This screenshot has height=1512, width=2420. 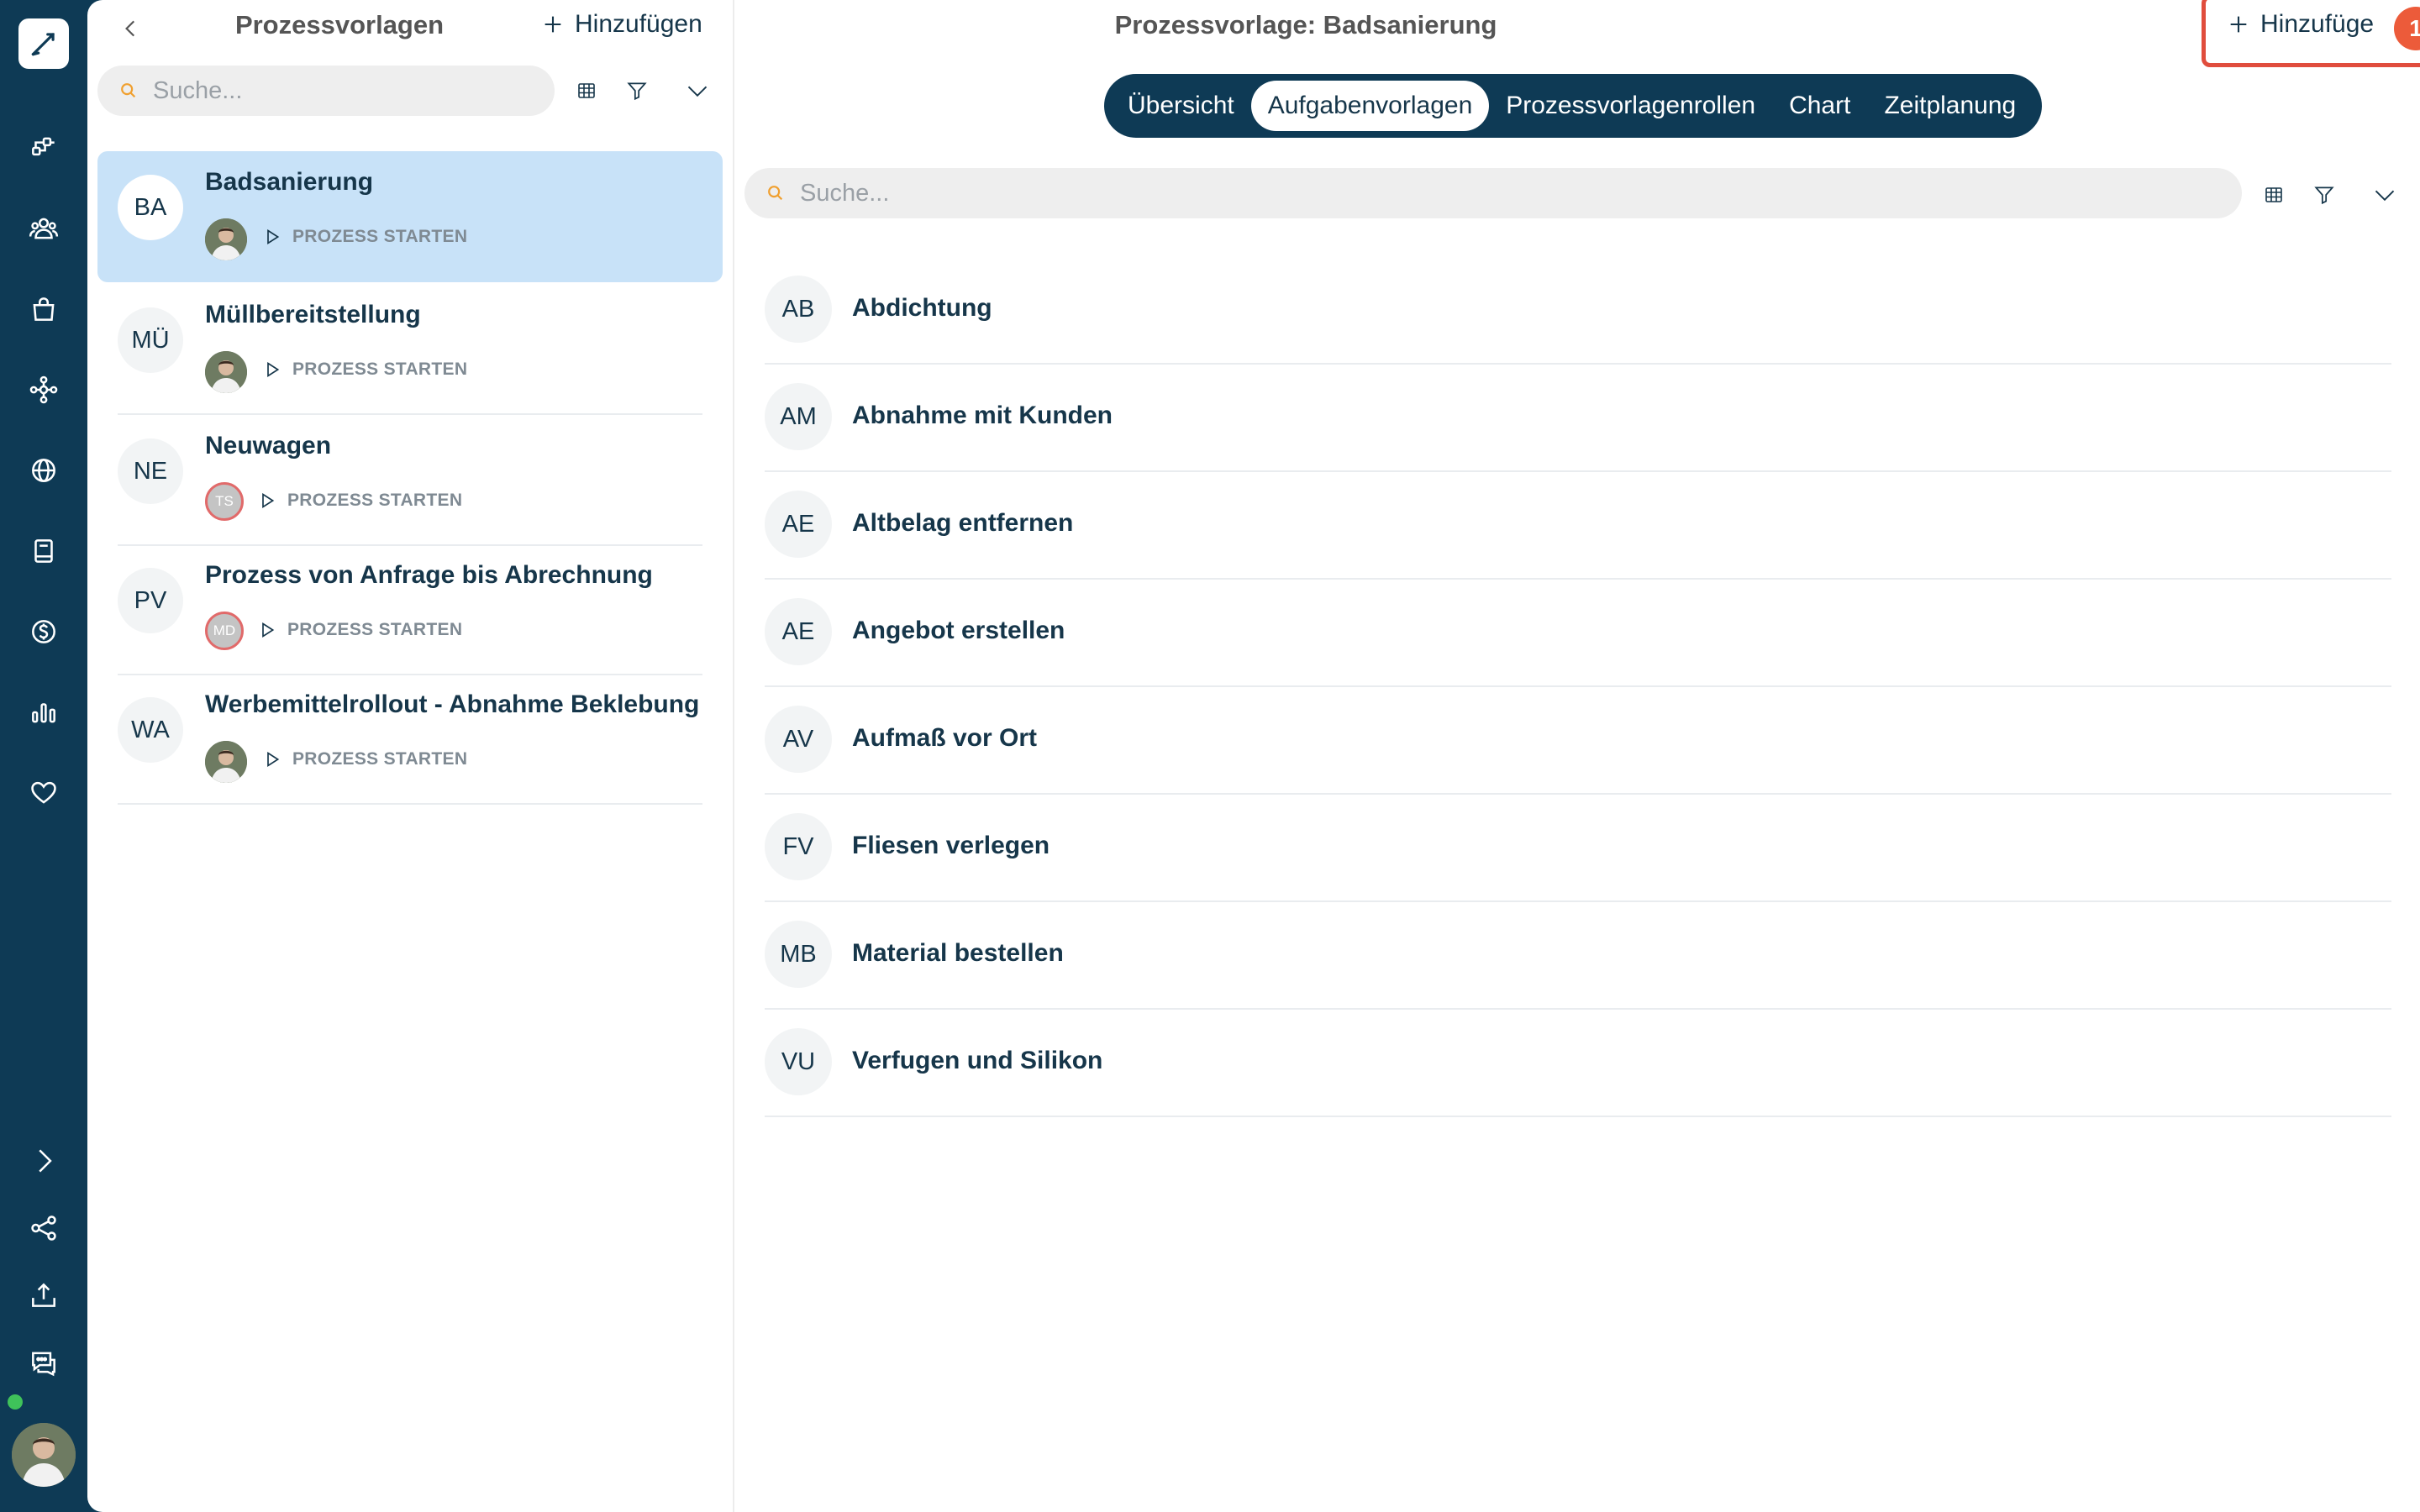 What do you see at coordinates (951, 845) in the screenshot?
I see `task-label: Fliesen verlegen` at bounding box center [951, 845].